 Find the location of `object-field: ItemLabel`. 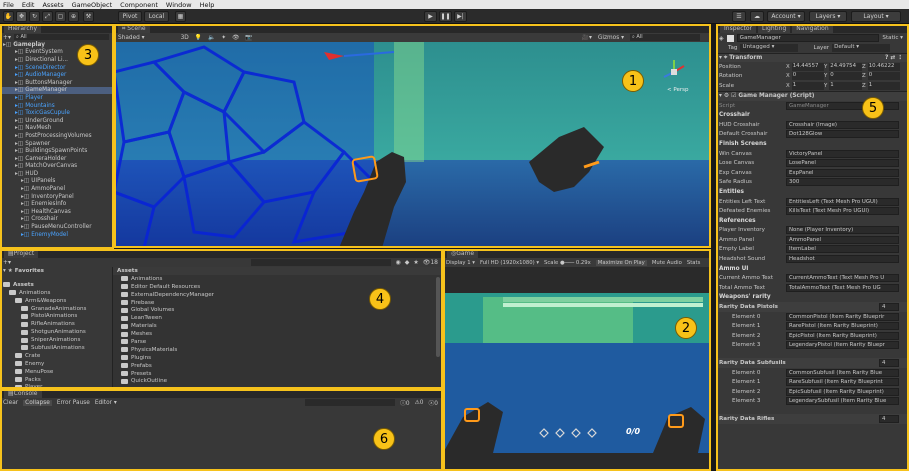

object-field: ItemLabel is located at coordinates (842, 249).